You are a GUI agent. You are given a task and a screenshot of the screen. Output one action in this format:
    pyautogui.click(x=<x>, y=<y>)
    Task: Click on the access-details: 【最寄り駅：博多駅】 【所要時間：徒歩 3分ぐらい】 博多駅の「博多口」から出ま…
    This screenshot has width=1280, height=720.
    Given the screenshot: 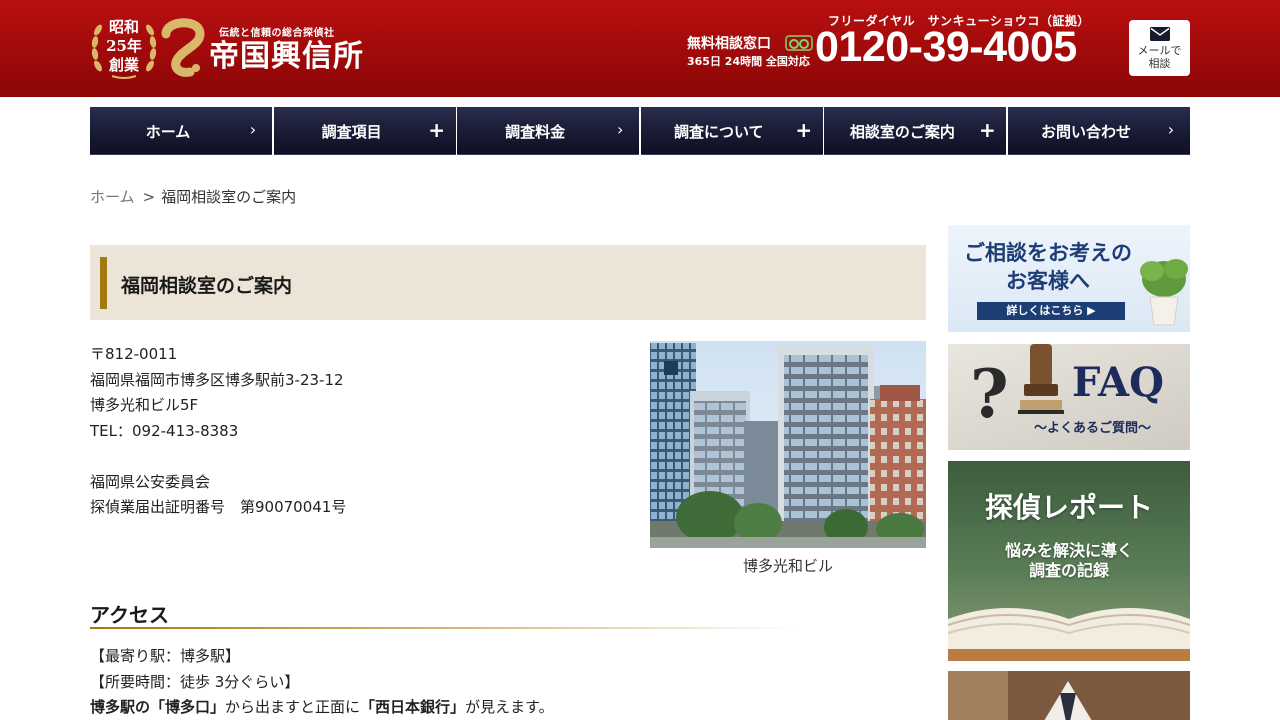 What is the action you would take?
    pyautogui.click(x=322, y=682)
    